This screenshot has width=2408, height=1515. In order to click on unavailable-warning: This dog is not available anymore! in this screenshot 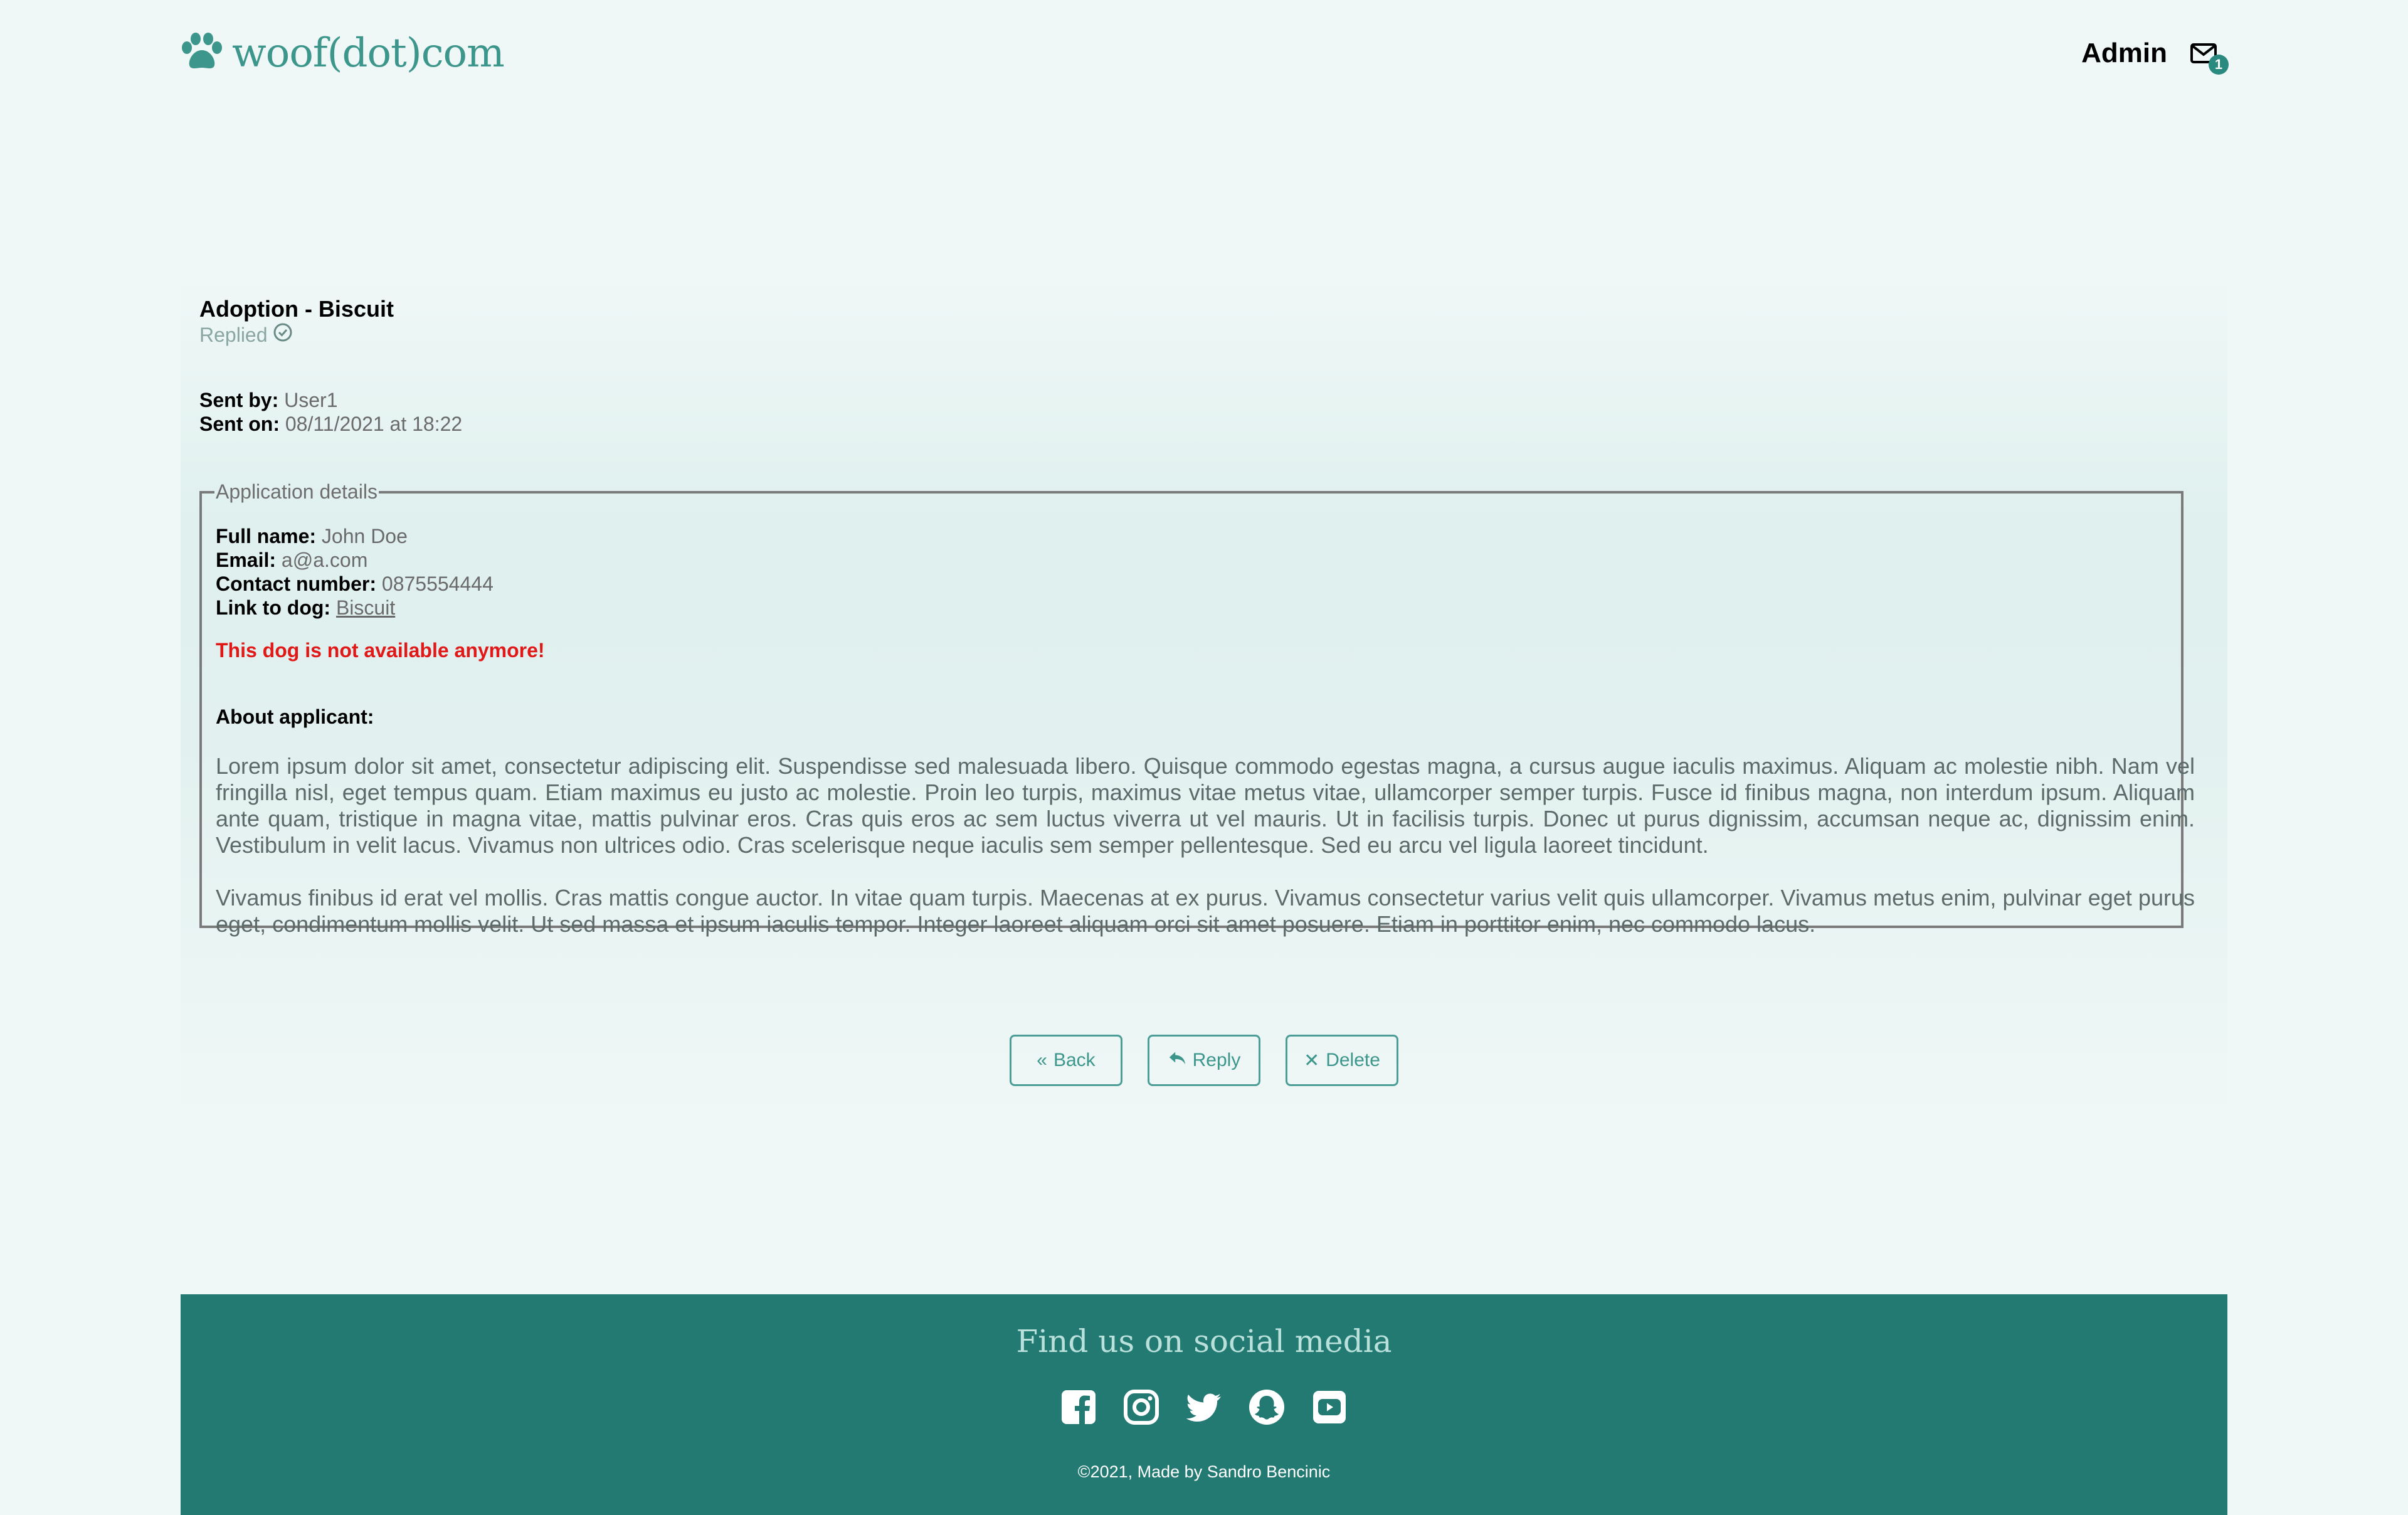, I will do `click(380, 651)`.